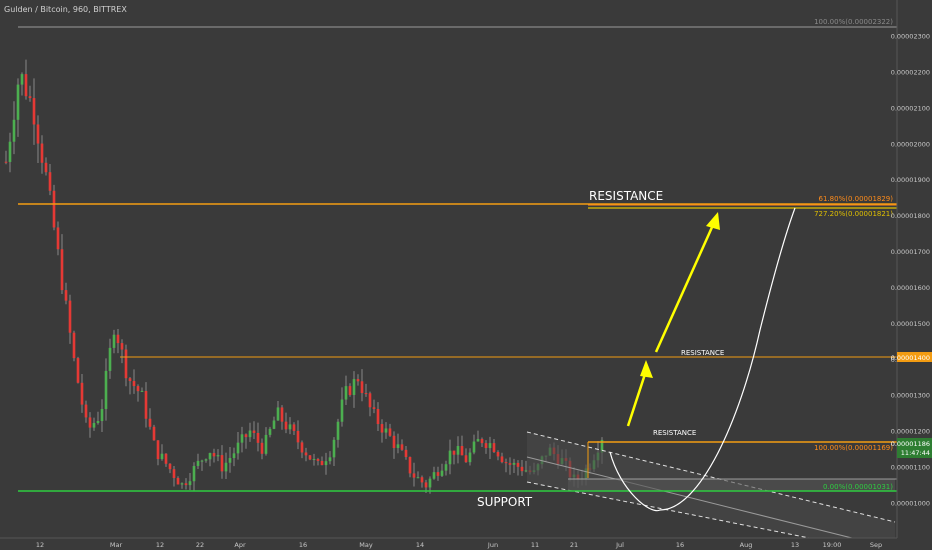 This screenshot has width=932, height=550. I want to click on svg-text: 11:47:44, so click(915, 453).